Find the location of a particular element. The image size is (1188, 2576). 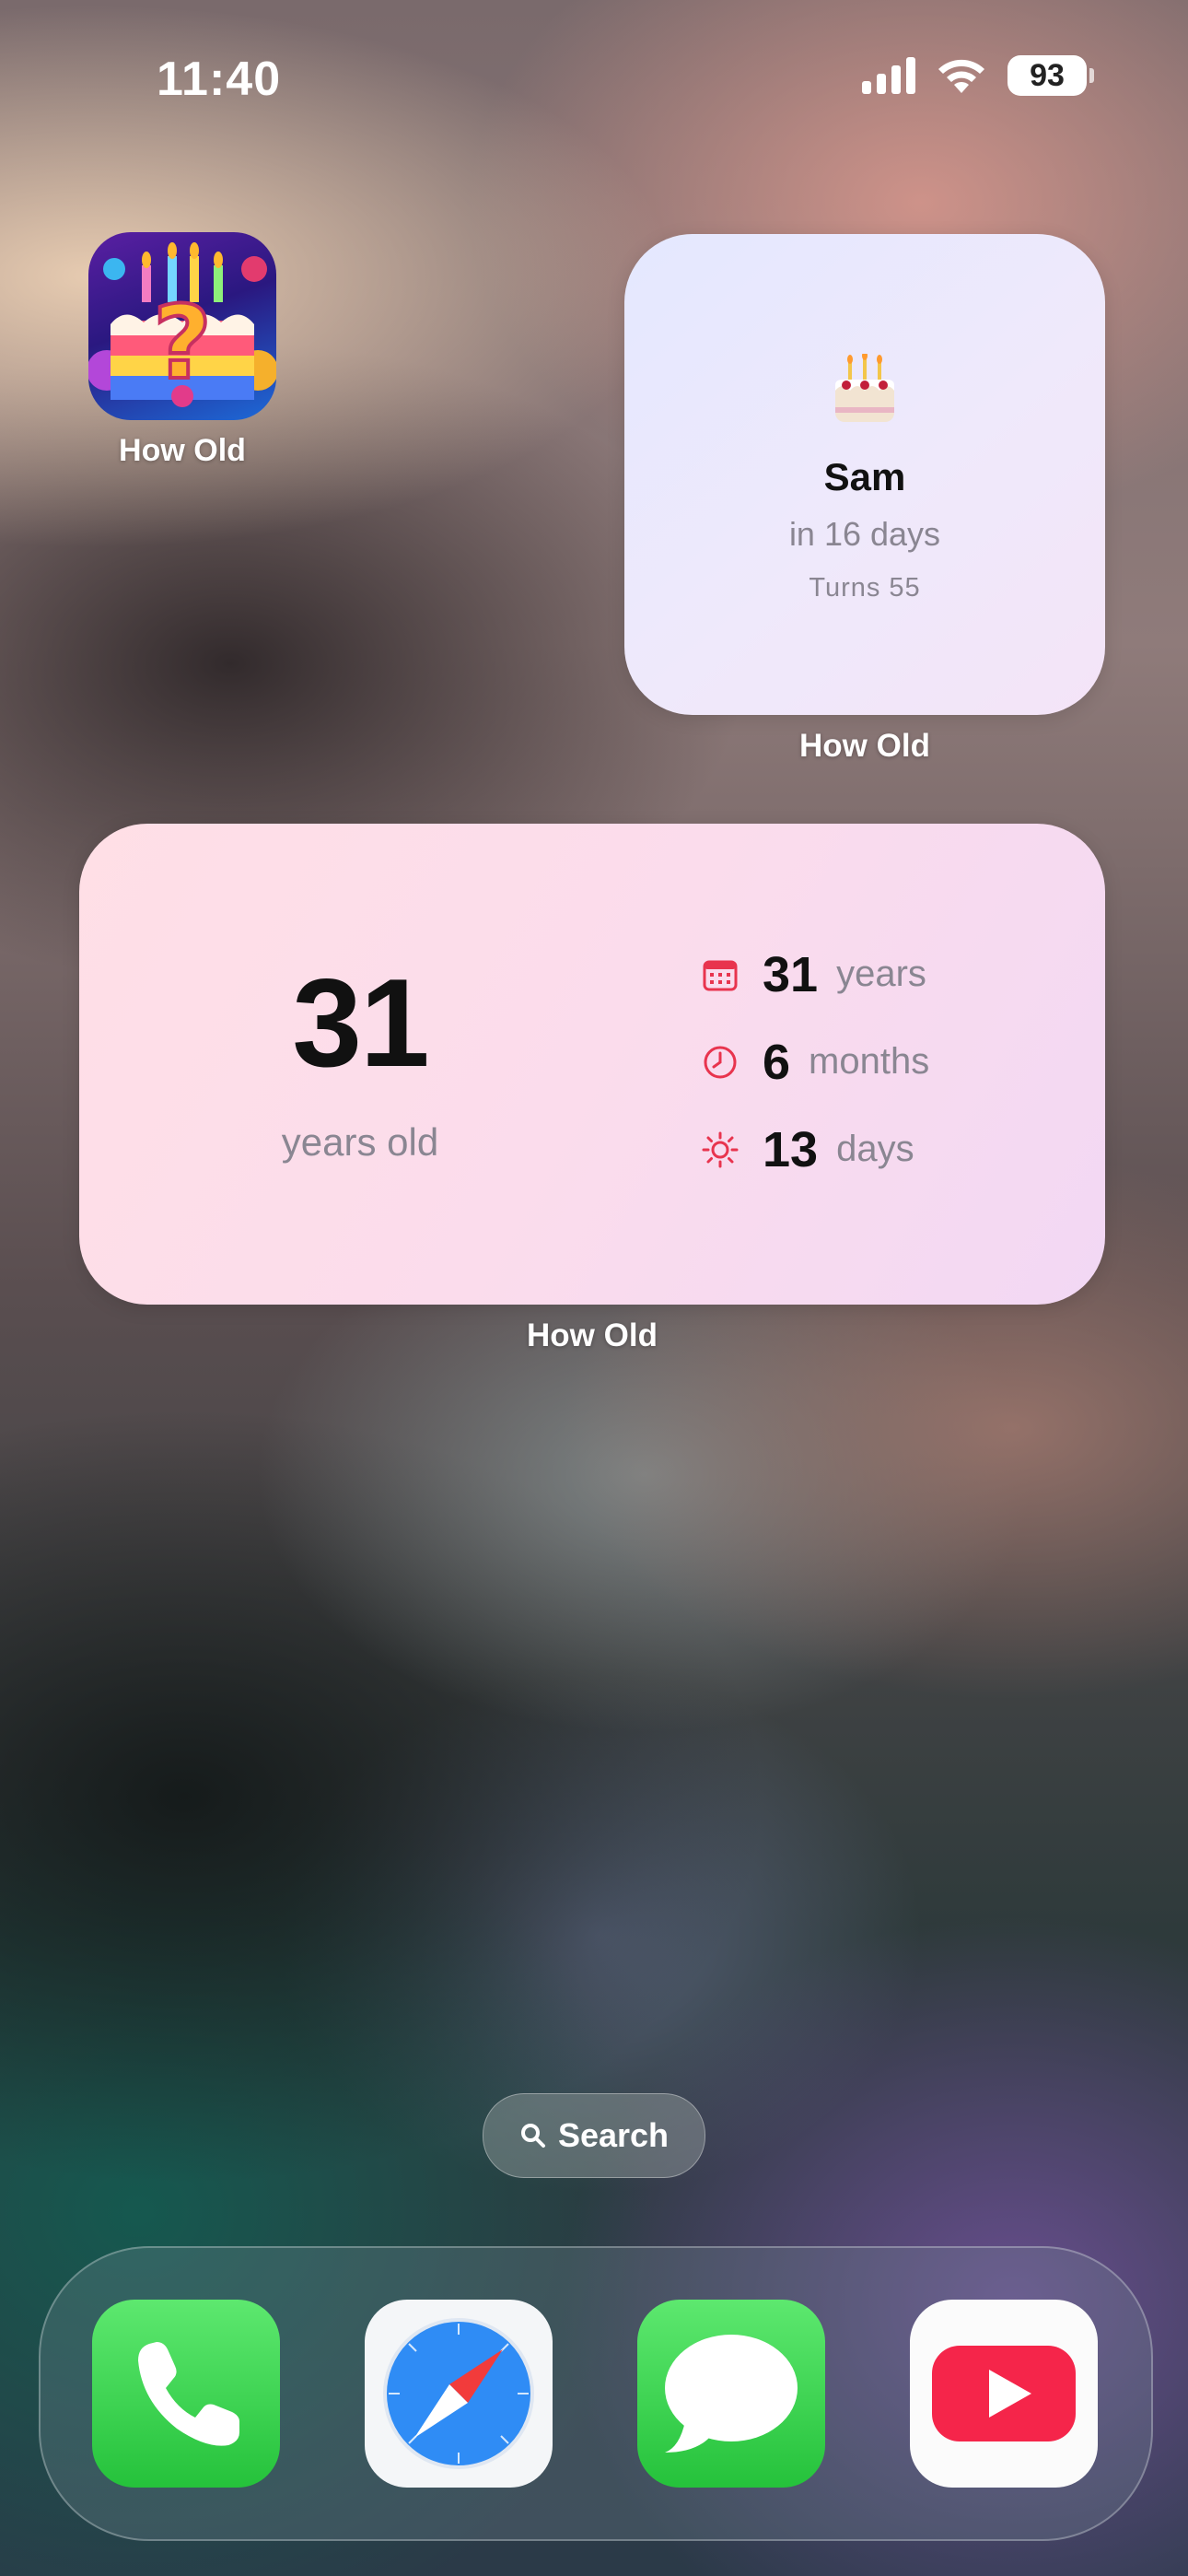

breakdown-row-days: 13 days is located at coordinates (815, 1149).